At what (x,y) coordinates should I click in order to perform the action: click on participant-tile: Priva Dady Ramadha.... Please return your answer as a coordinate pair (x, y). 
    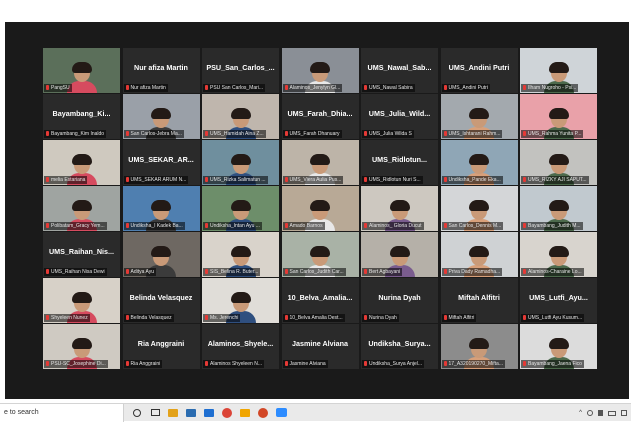
    Looking at the image, I should click on (479, 254).